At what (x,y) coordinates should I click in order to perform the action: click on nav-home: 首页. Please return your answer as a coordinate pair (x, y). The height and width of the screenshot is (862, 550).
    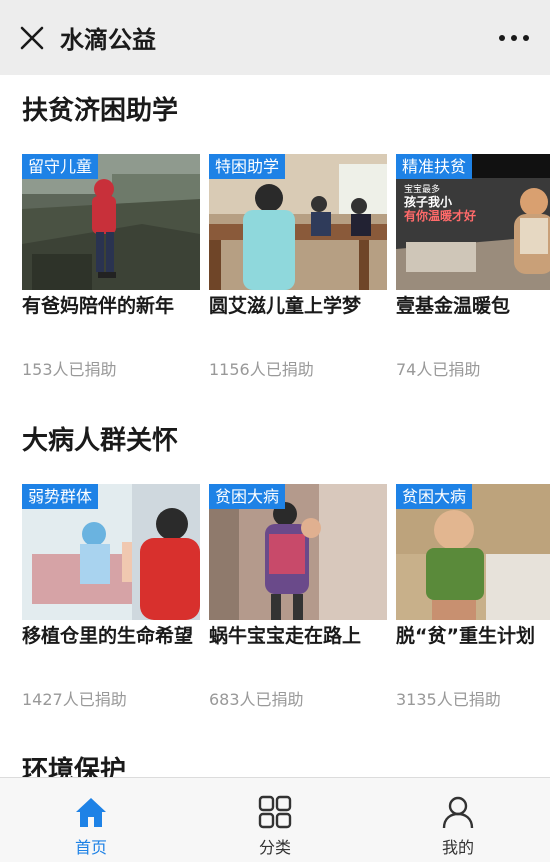
    Looking at the image, I should click on (91, 820).